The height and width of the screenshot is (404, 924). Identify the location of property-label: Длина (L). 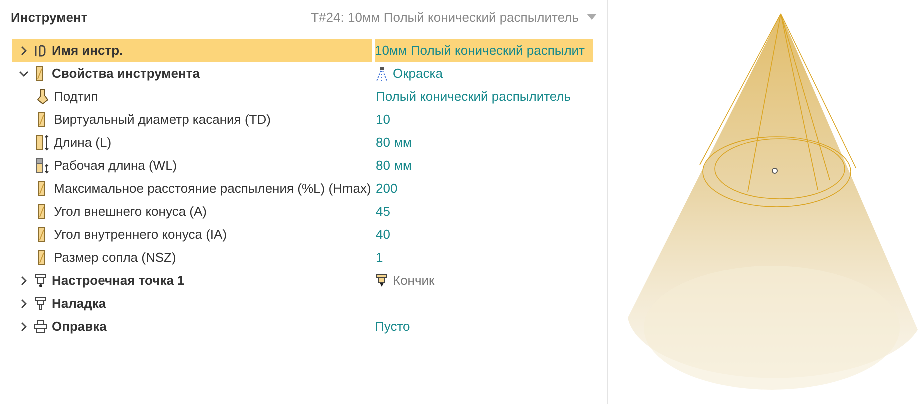
(83, 142).